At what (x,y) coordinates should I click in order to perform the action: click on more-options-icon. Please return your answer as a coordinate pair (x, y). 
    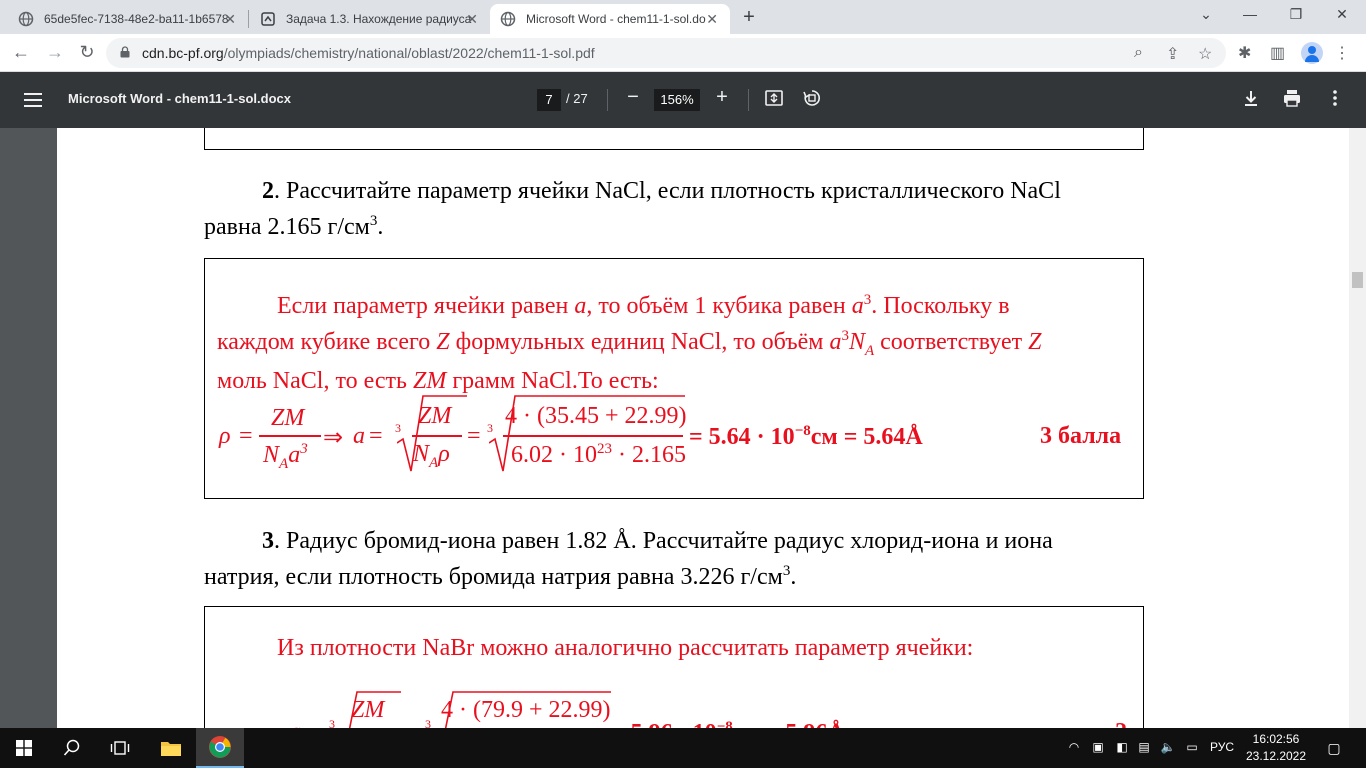
    Looking at the image, I should click on (1335, 98).